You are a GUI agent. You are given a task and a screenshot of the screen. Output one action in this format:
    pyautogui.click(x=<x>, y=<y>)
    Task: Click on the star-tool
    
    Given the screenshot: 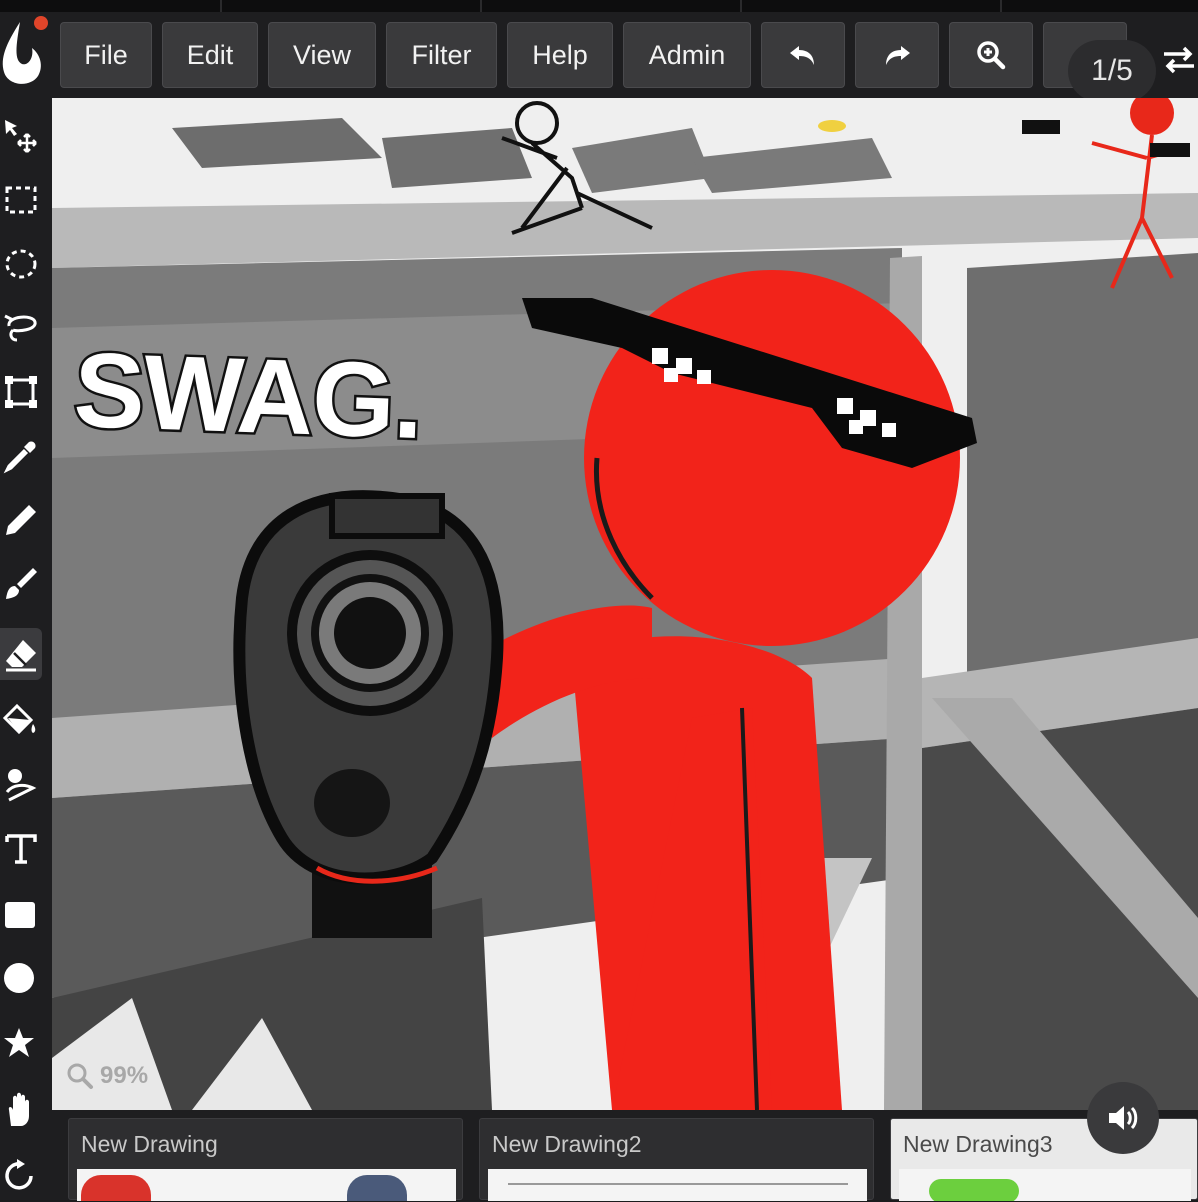 What is the action you would take?
    pyautogui.click(x=21, y=1044)
    